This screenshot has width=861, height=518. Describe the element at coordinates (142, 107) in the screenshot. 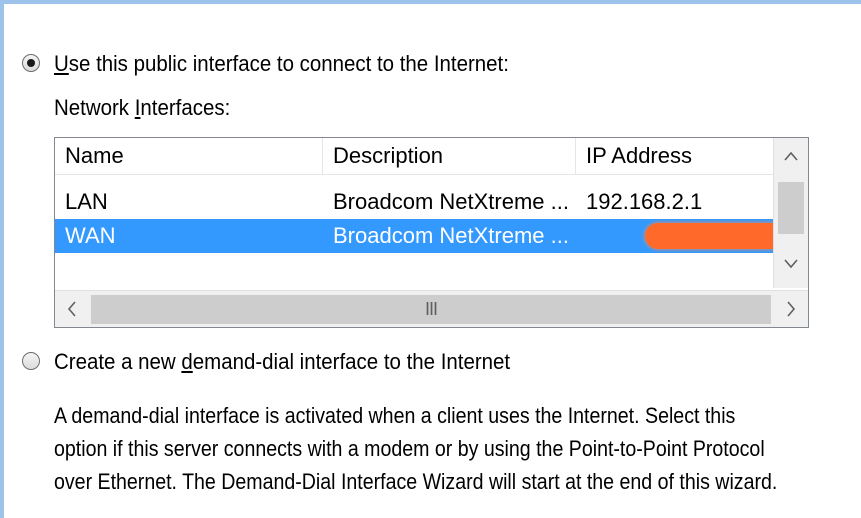

I see `network-interfaces-label: Network Interfaces:` at that location.